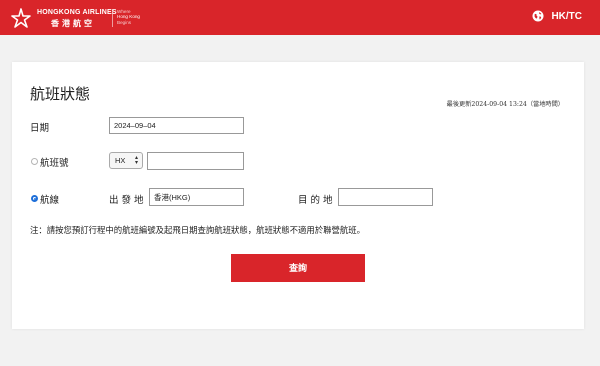 The height and width of the screenshot is (366, 600). I want to click on note-text: 注：請按您預訂行程中的航班編號及起飛日期查詢航班狀態，航班狀態不適用於聯營航班。, so click(197, 230).